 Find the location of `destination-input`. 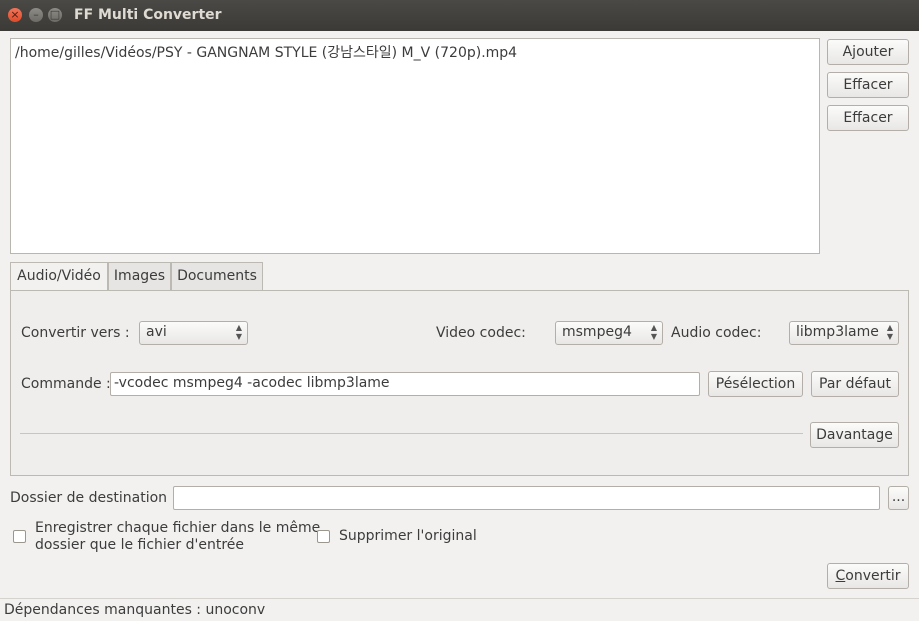

destination-input is located at coordinates (526, 498).